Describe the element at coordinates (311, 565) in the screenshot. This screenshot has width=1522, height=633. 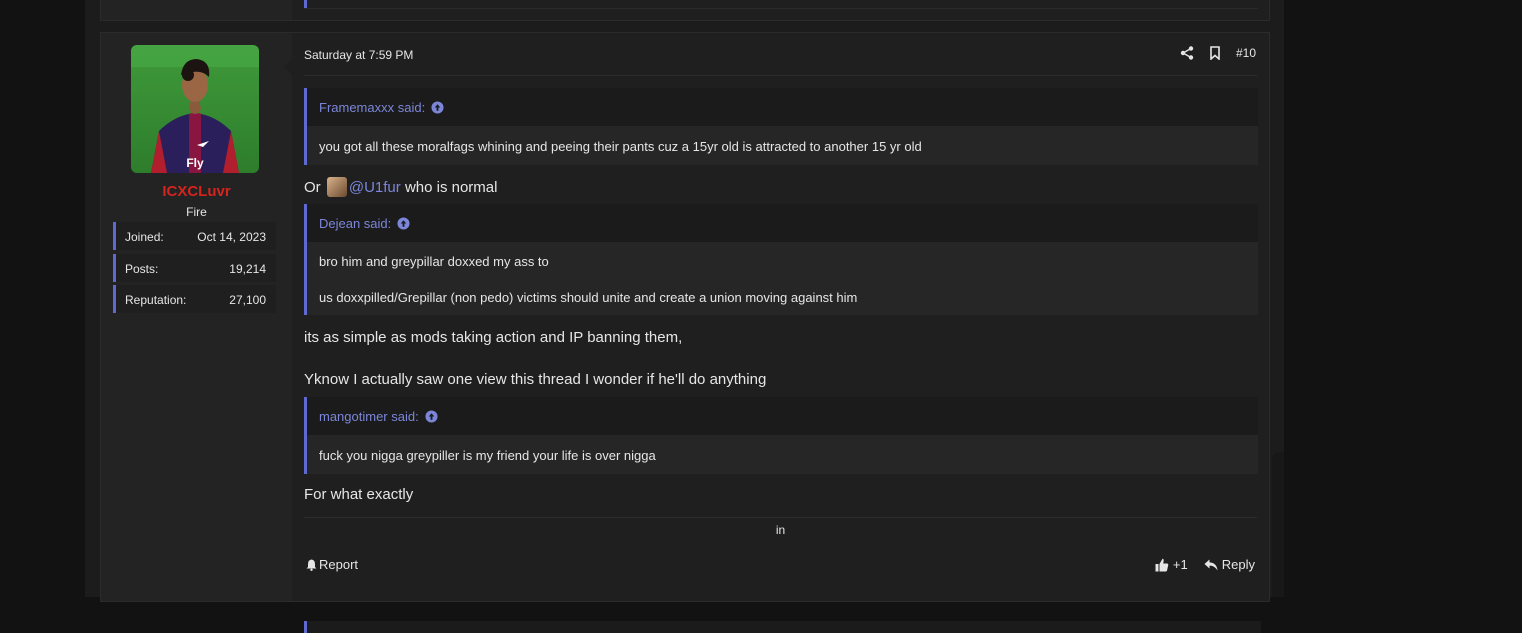
I see `bell-icon` at that location.